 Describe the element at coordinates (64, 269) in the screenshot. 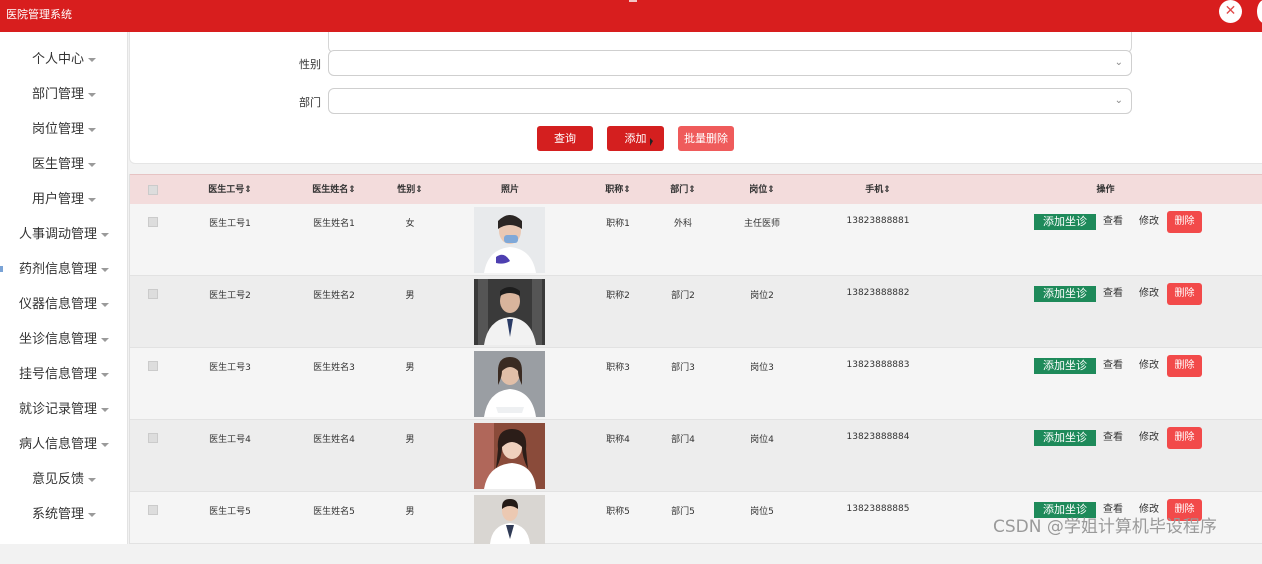

I see `sidebar-item-medicine: 药剂信息管理` at that location.